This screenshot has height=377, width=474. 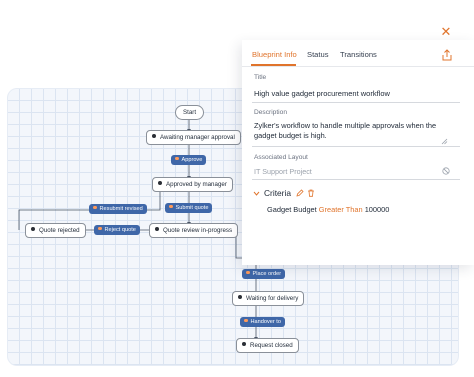 I want to click on tab-transitions: Transitions, so click(x=358, y=54).